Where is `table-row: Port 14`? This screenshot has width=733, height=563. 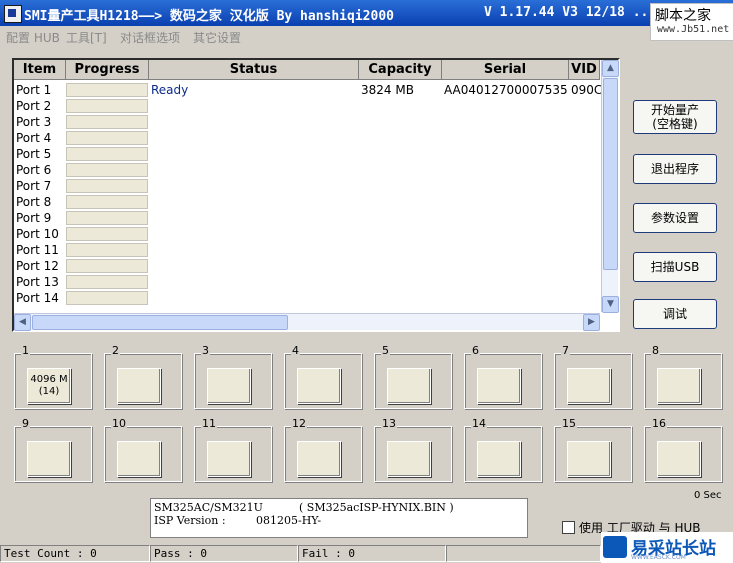
table-row: Port 14 is located at coordinates (307, 298).